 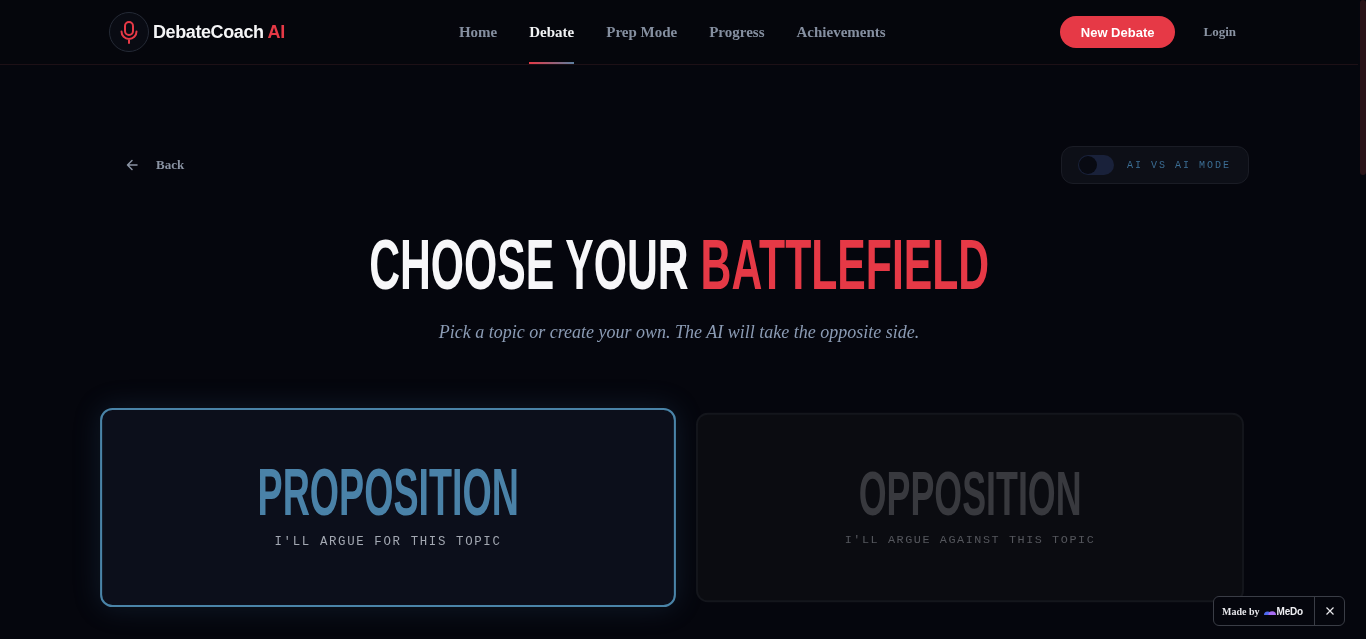 I want to click on side-card: PROPOSITION I'LL ARGUE FOR THIS TOPIC, so click(x=388, y=507).